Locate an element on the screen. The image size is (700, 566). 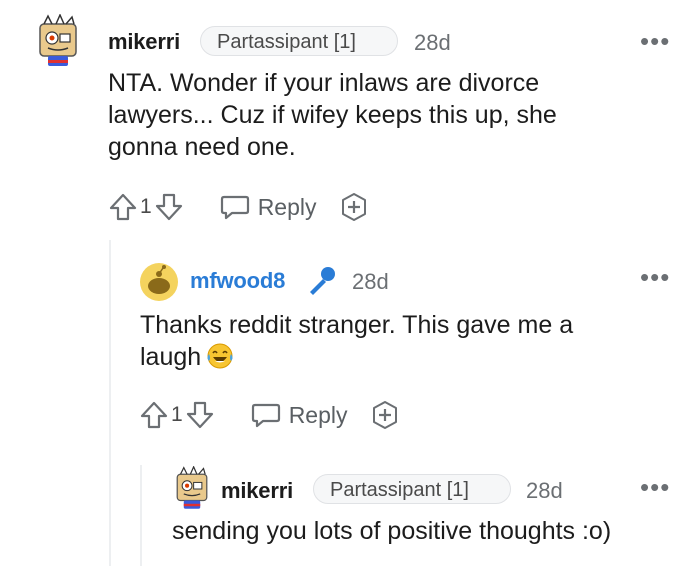
laughing-tears-emoji-icon is located at coordinates (220, 360).